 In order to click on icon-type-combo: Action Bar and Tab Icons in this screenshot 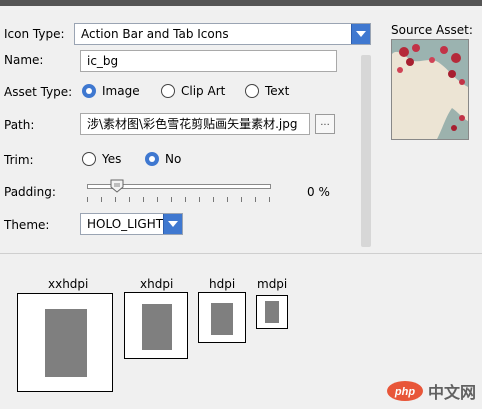, I will do `click(222, 34)`.